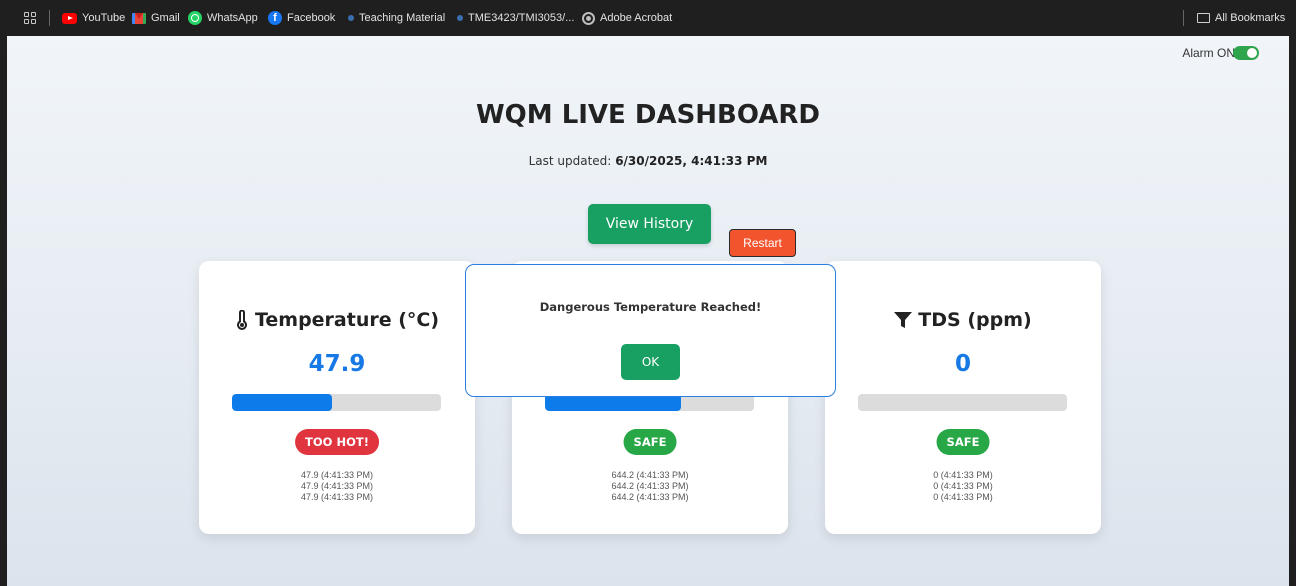 This screenshot has width=1296, height=586. Describe the element at coordinates (104, 18) in the screenshot. I see `bookmark-label: YouTube` at that location.